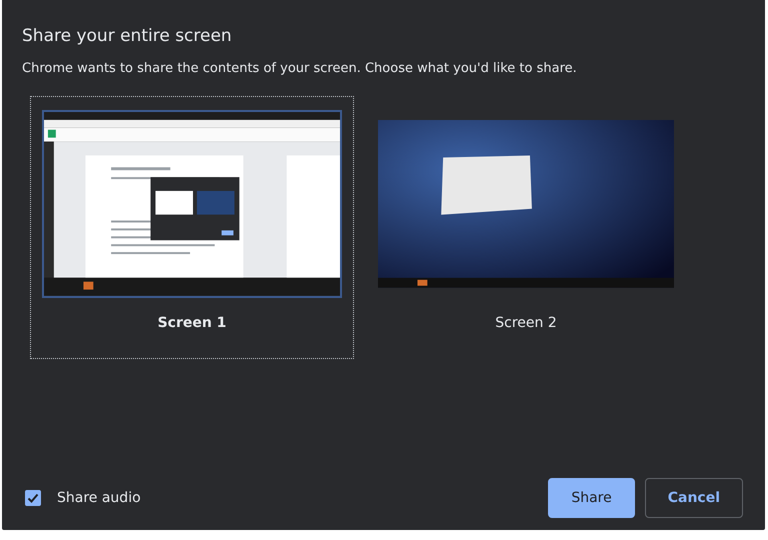 This screenshot has width=768, height=540. I want to click on cancel-button: Cancel, so click(693, 498).